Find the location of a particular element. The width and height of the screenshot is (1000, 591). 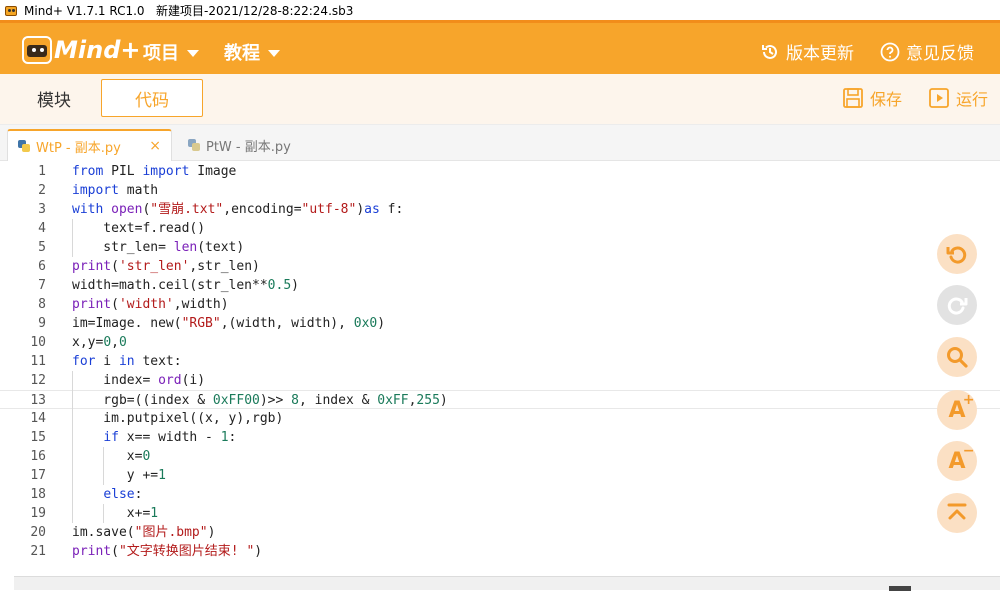

menu-tutorial: 教程 is located at coordinates (252, 52).